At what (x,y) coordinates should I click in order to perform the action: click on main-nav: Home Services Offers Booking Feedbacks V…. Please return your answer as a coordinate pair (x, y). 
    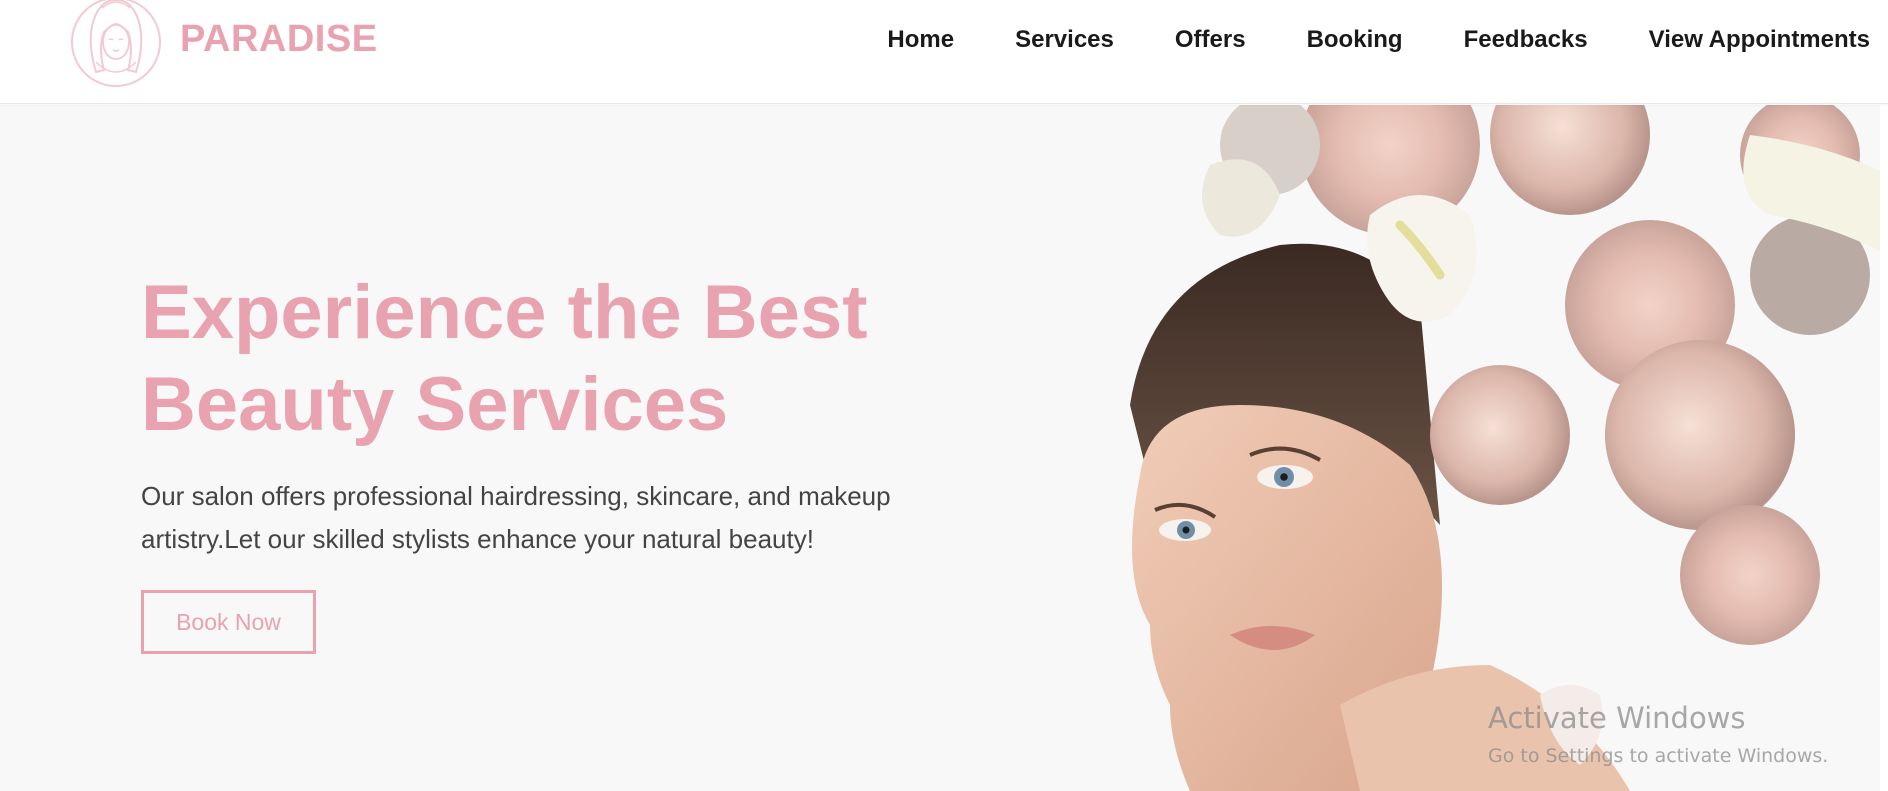
    Looking at the image, I should click on (1378, 40).